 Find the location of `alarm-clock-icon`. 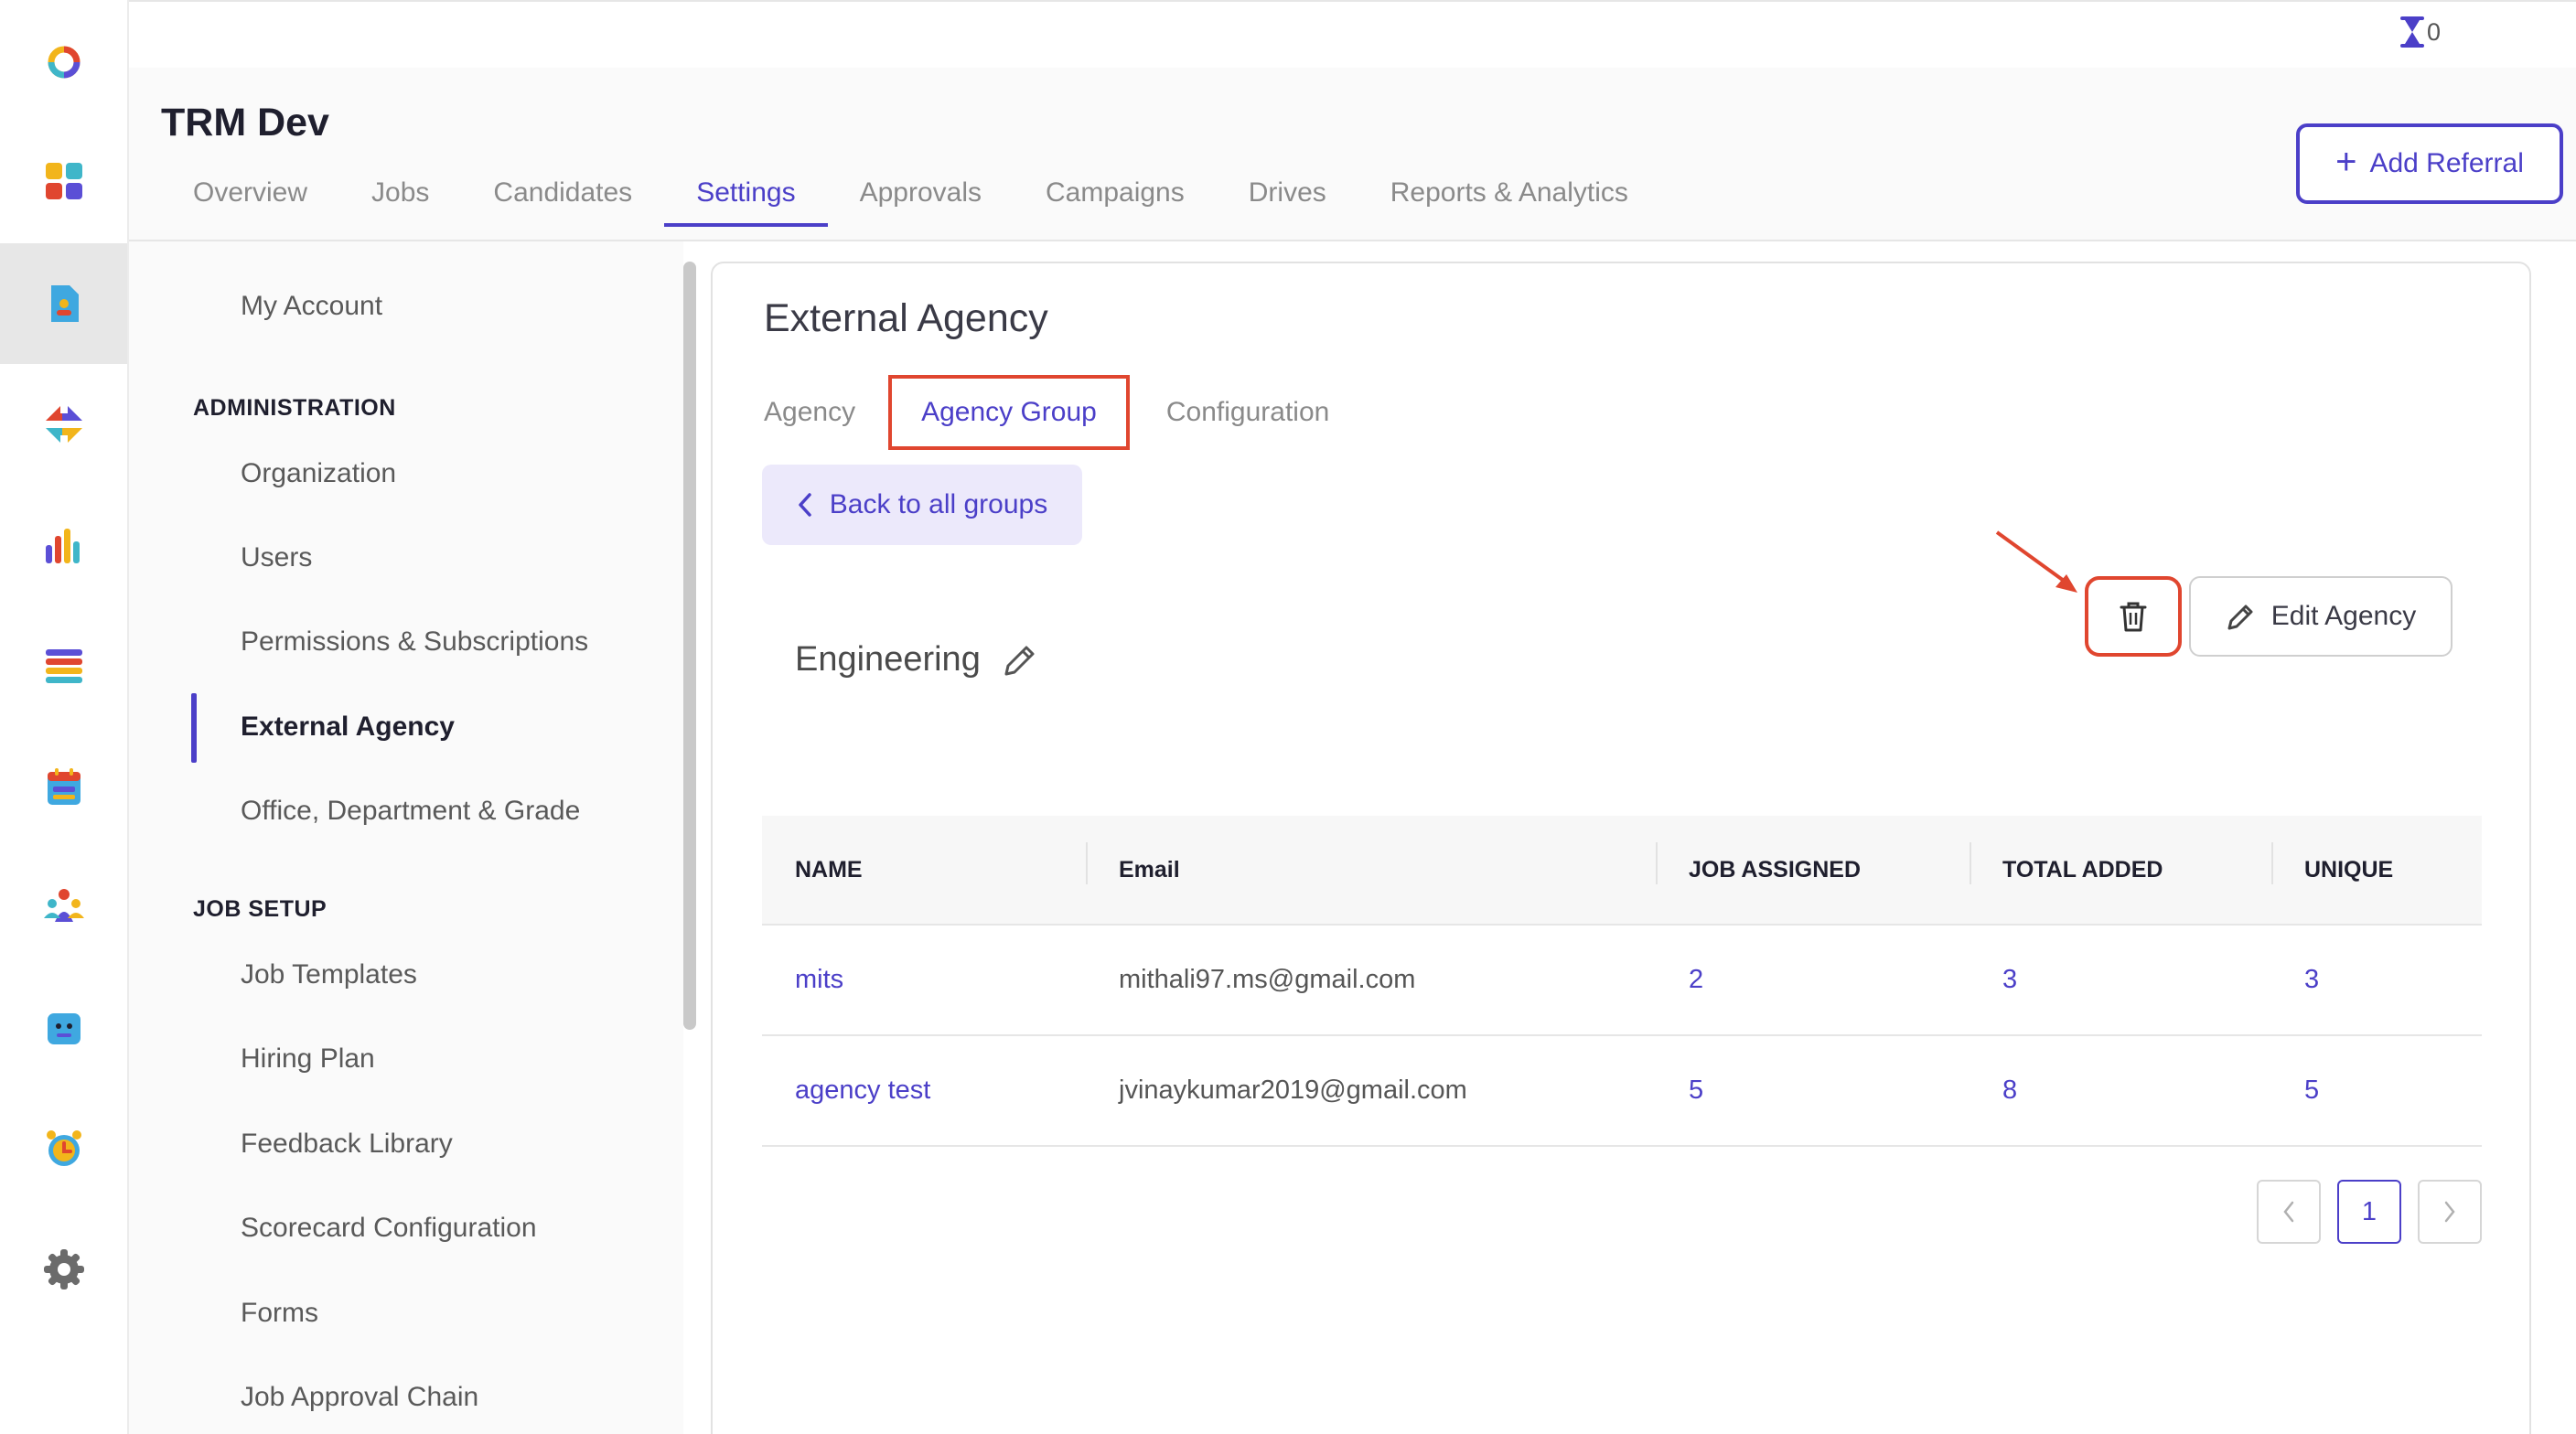

alarm-clock-icon is located at coordinates (63, 1148).